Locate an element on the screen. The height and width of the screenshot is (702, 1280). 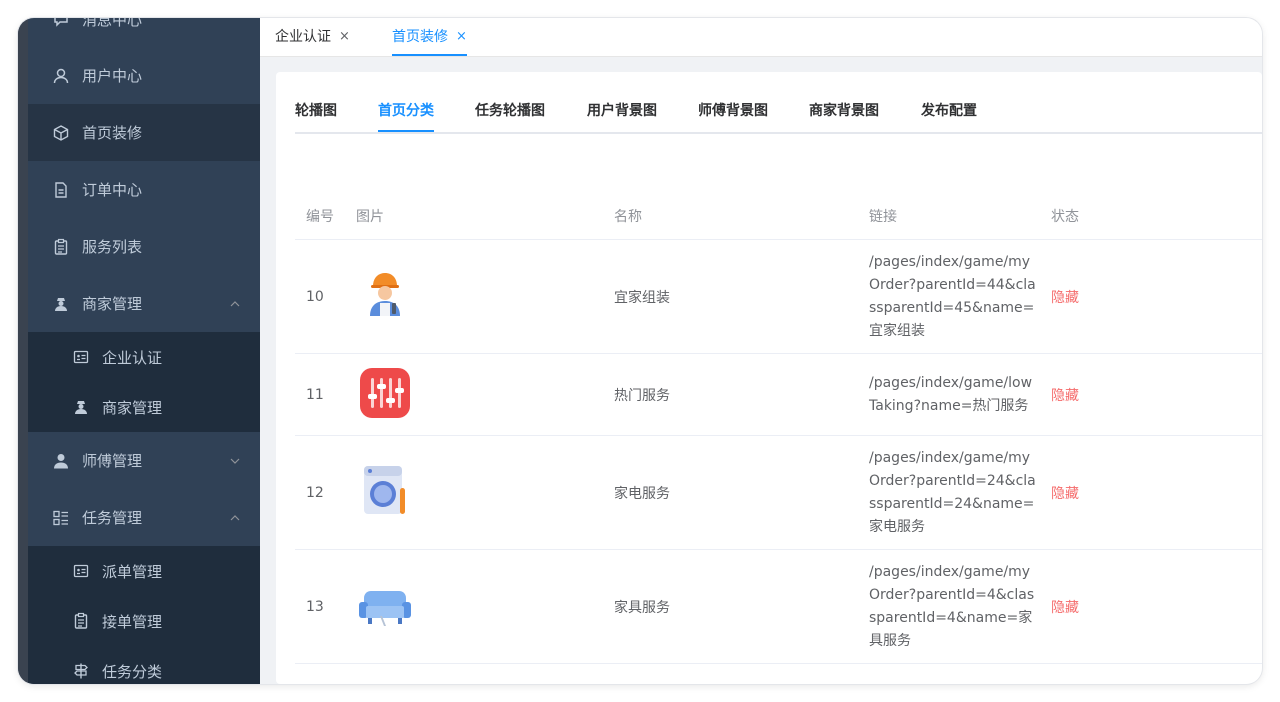
sofa-icon is located at coordinates (385, 607).